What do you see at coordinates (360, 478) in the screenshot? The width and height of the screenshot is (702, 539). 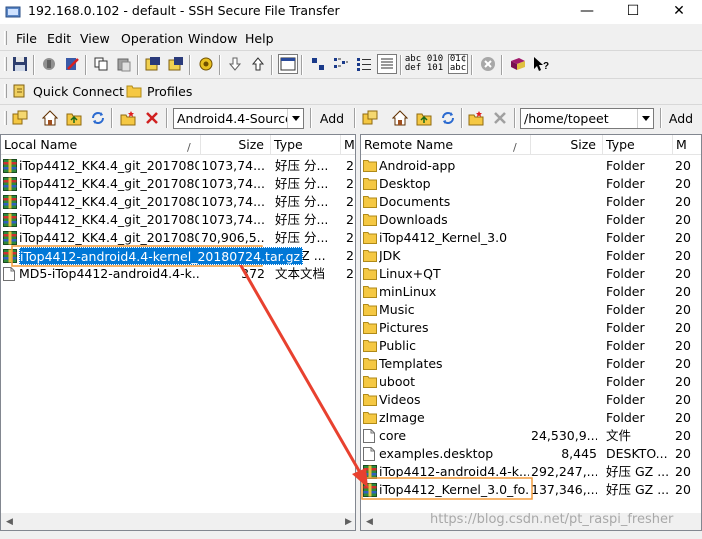 I see `annotation-arrowhead` at bounding box center [360, 478].